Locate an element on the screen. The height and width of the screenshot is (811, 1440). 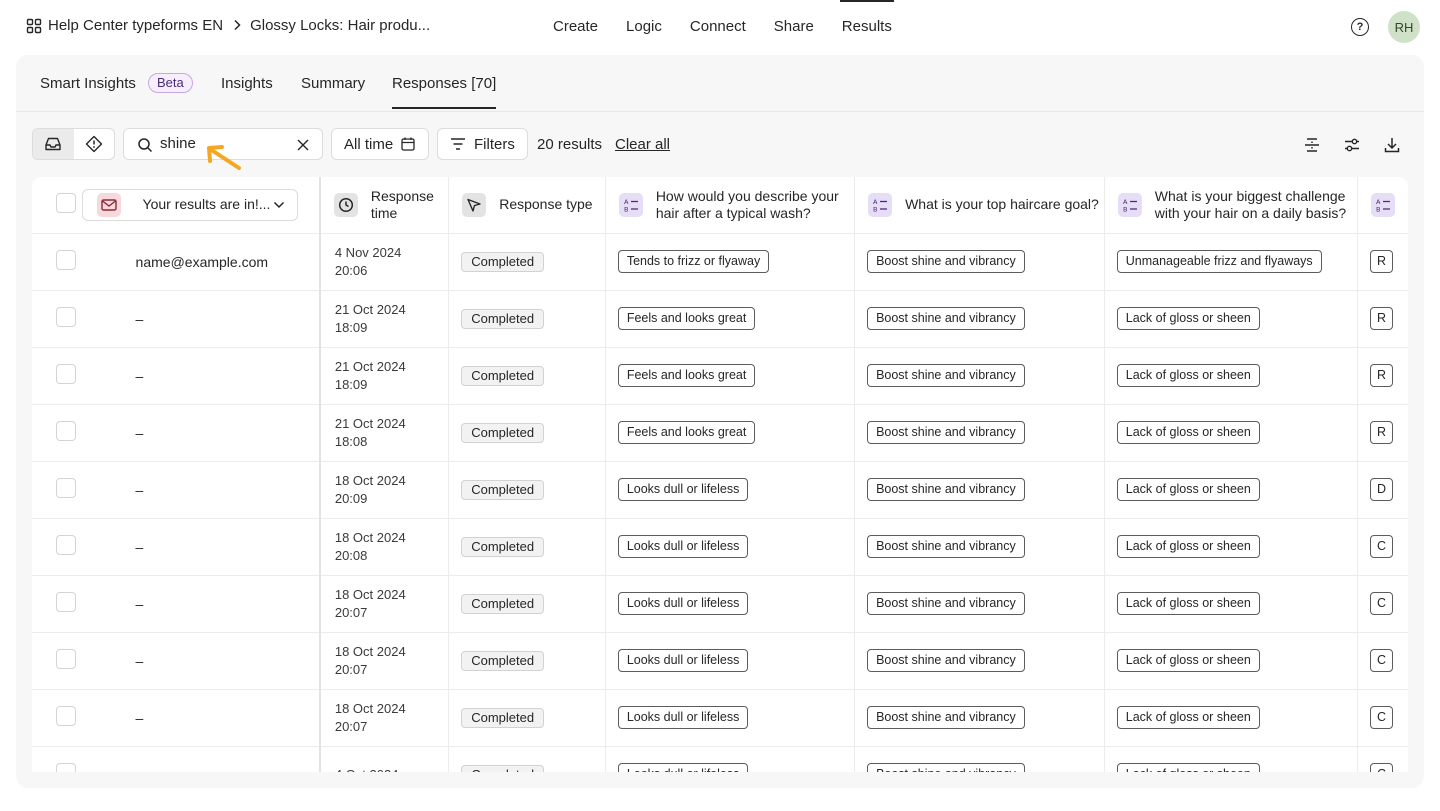
response-time-cell: 21 Oct 2024 18:09 is located at coordinates (384, 319).